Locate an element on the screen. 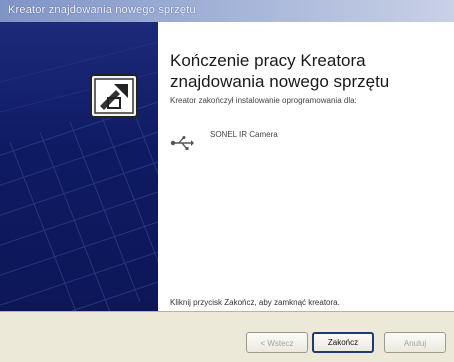  button-bar: < Wstecz Zakończ Anuluj is located at coordinates (227, 336).